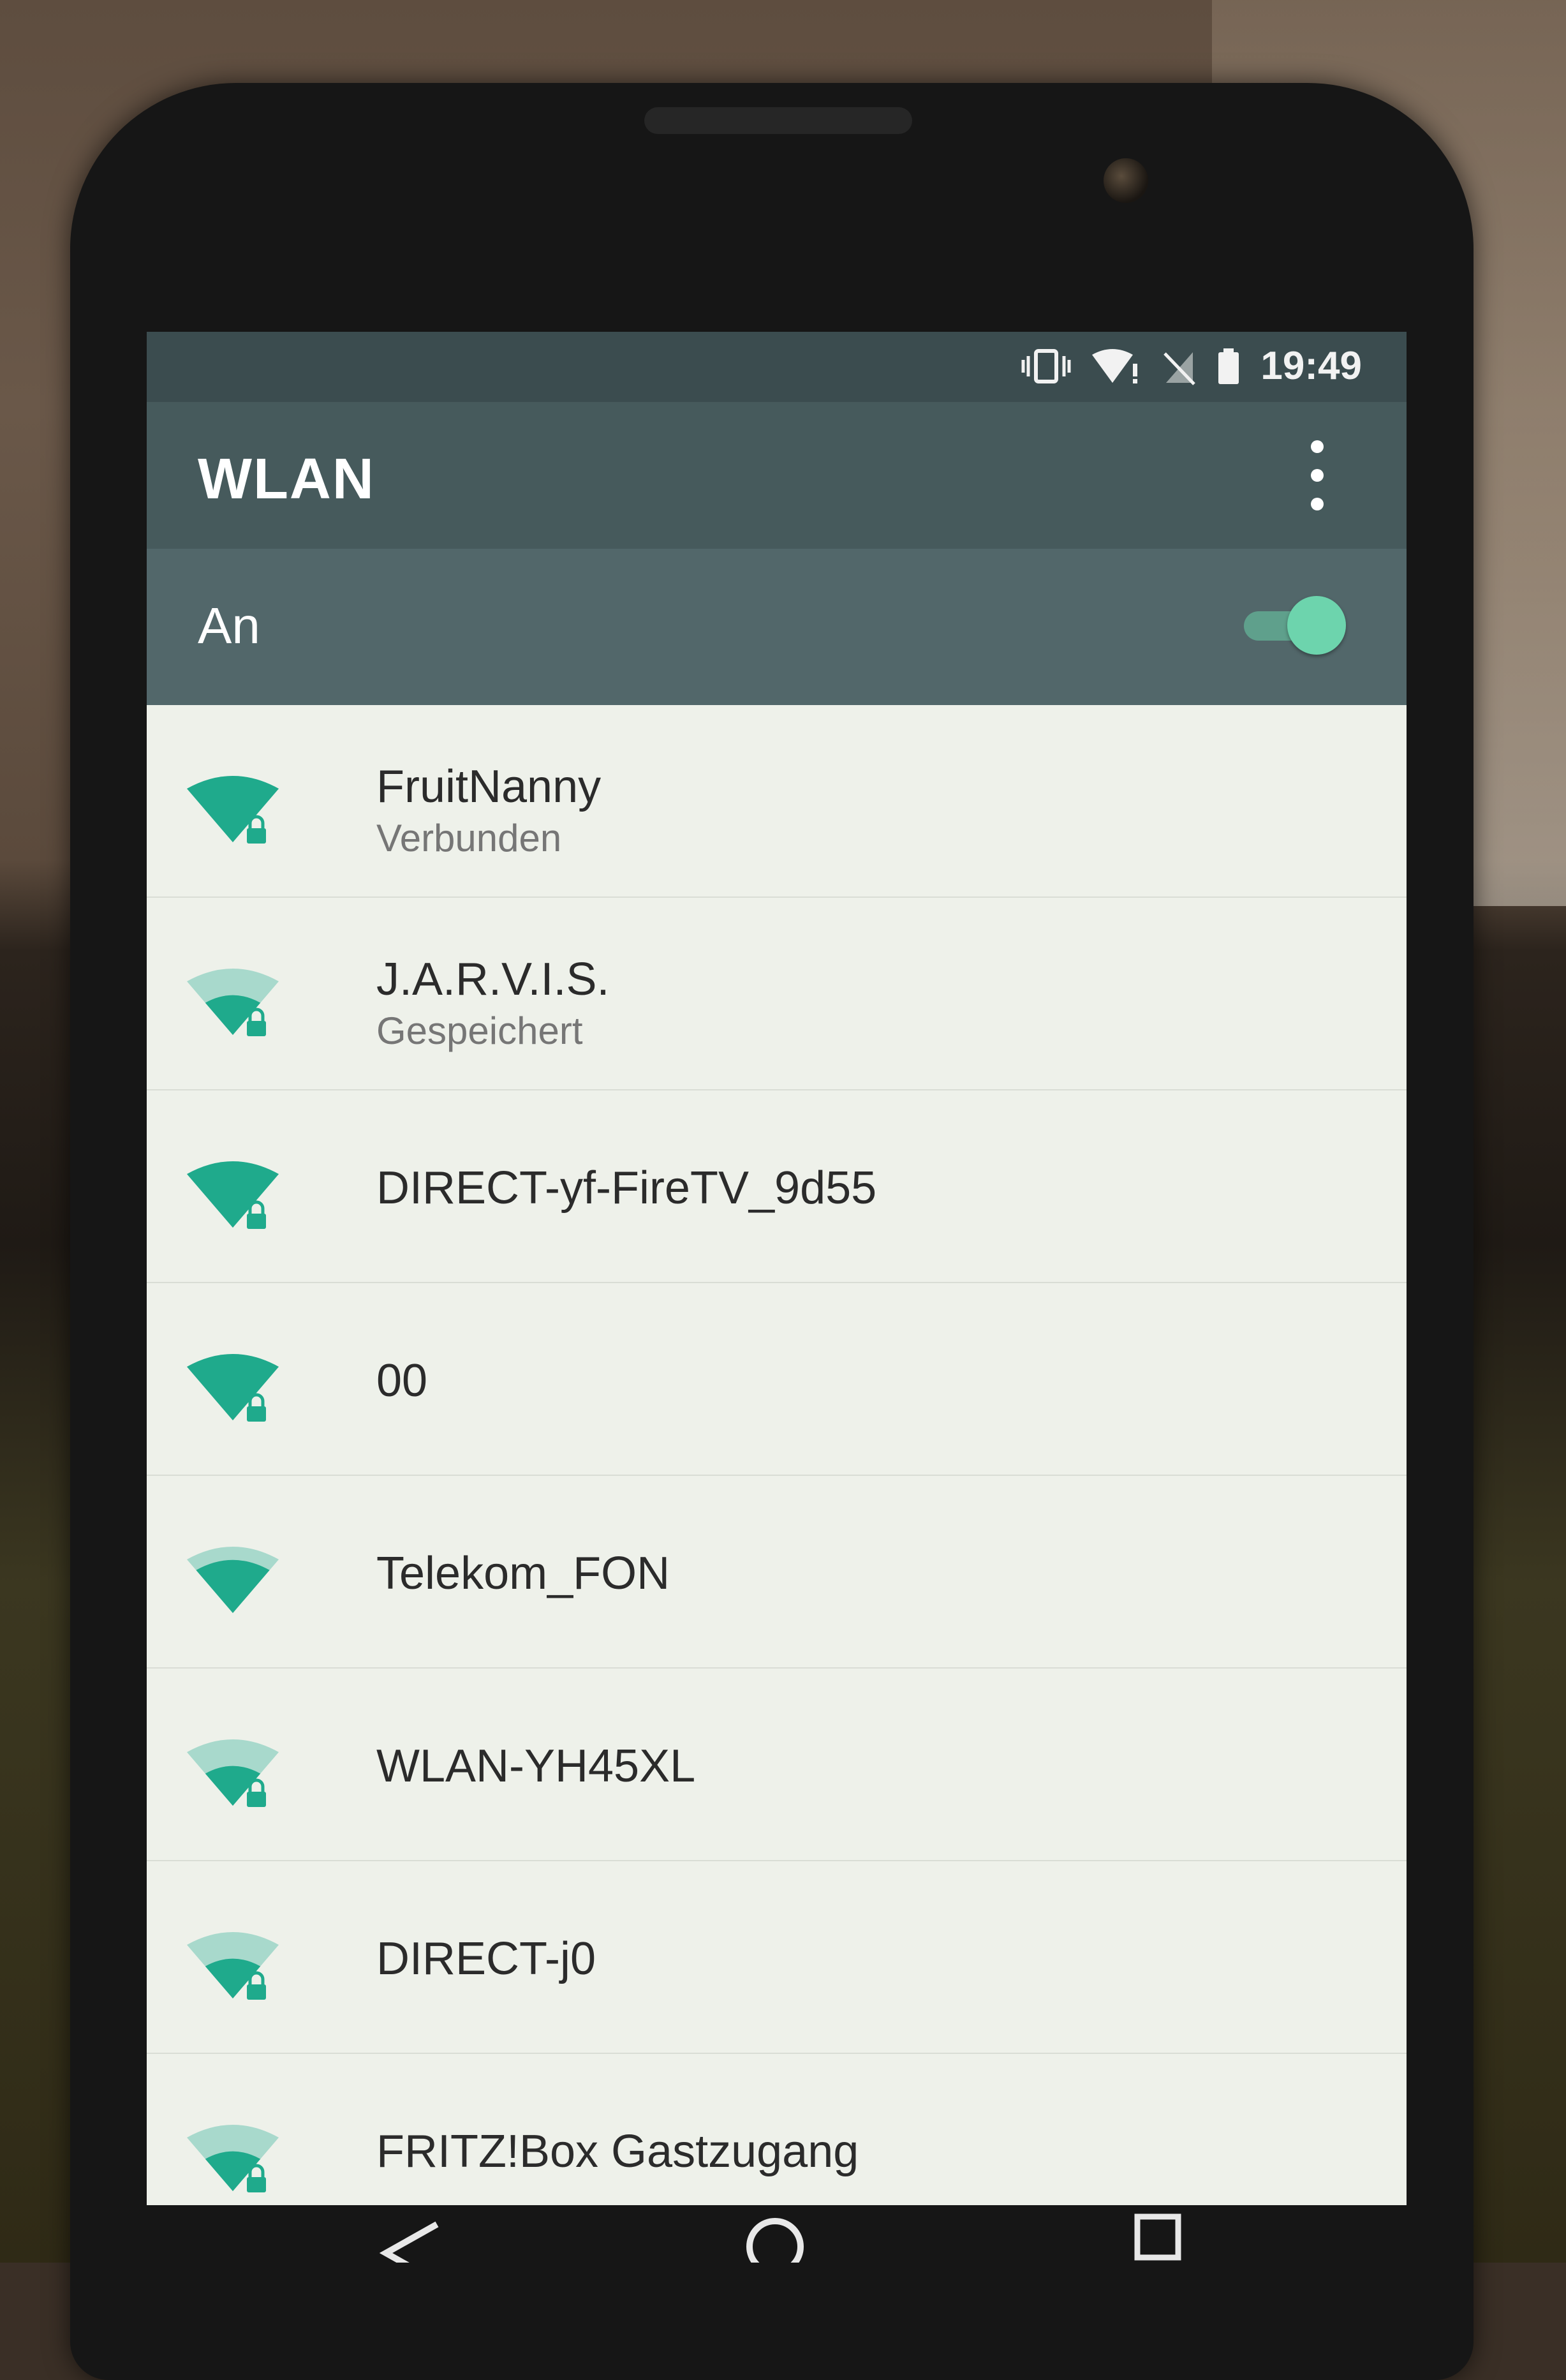 This screenshot has height=2380, width=1566. Describe the element at coordinates (1046, 365) in the screenshot. I see `vibrate-icon` at that location.